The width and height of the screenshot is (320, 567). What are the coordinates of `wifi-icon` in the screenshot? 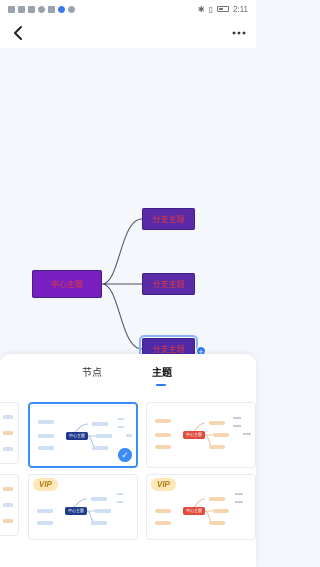 It's located at (41, 9).